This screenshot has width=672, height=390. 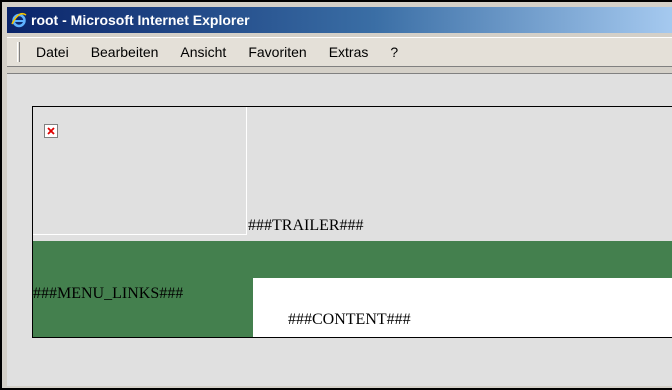 What do you see at coordinates (306, 225) in the screenshot?
I see `trailer-placeholder: ###TRAILER###` at bounding box center [306, 225].